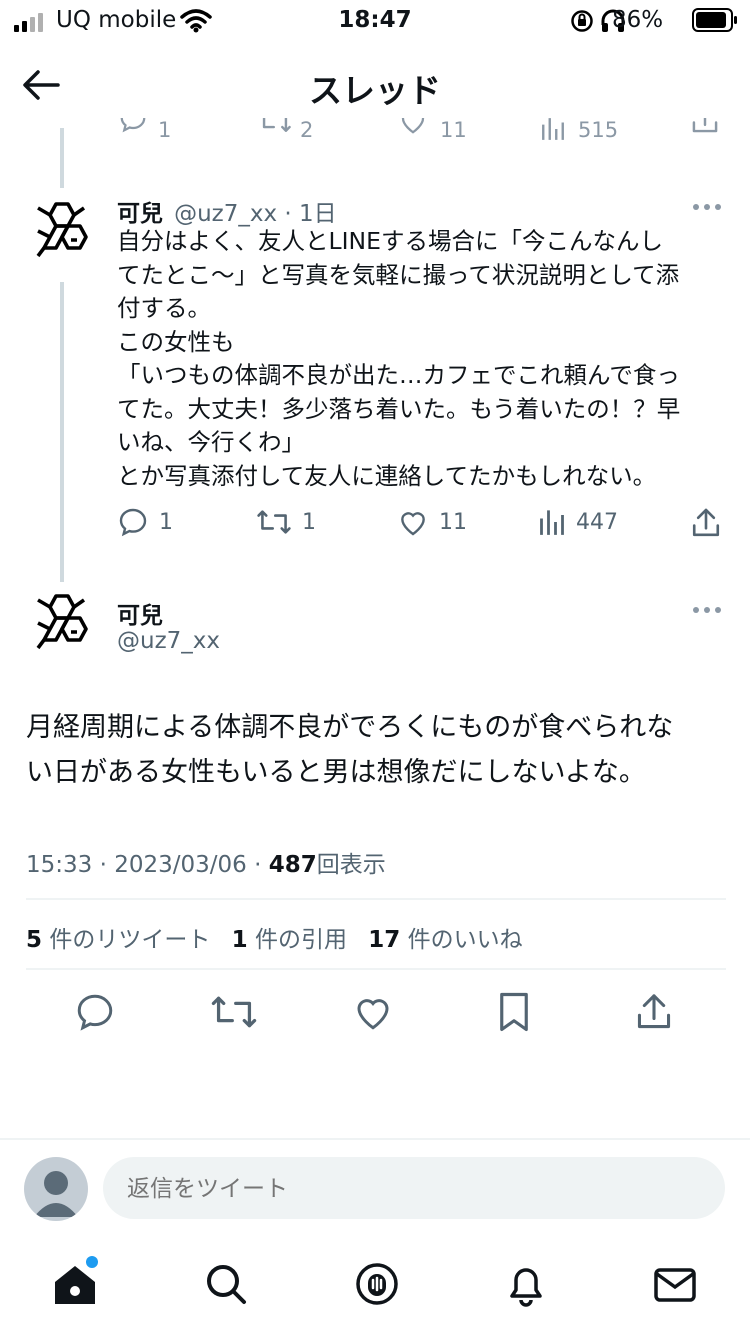 The height and width of the screenshot is (1334, 750). I want to click on view-count: 487, so click(292, 865).